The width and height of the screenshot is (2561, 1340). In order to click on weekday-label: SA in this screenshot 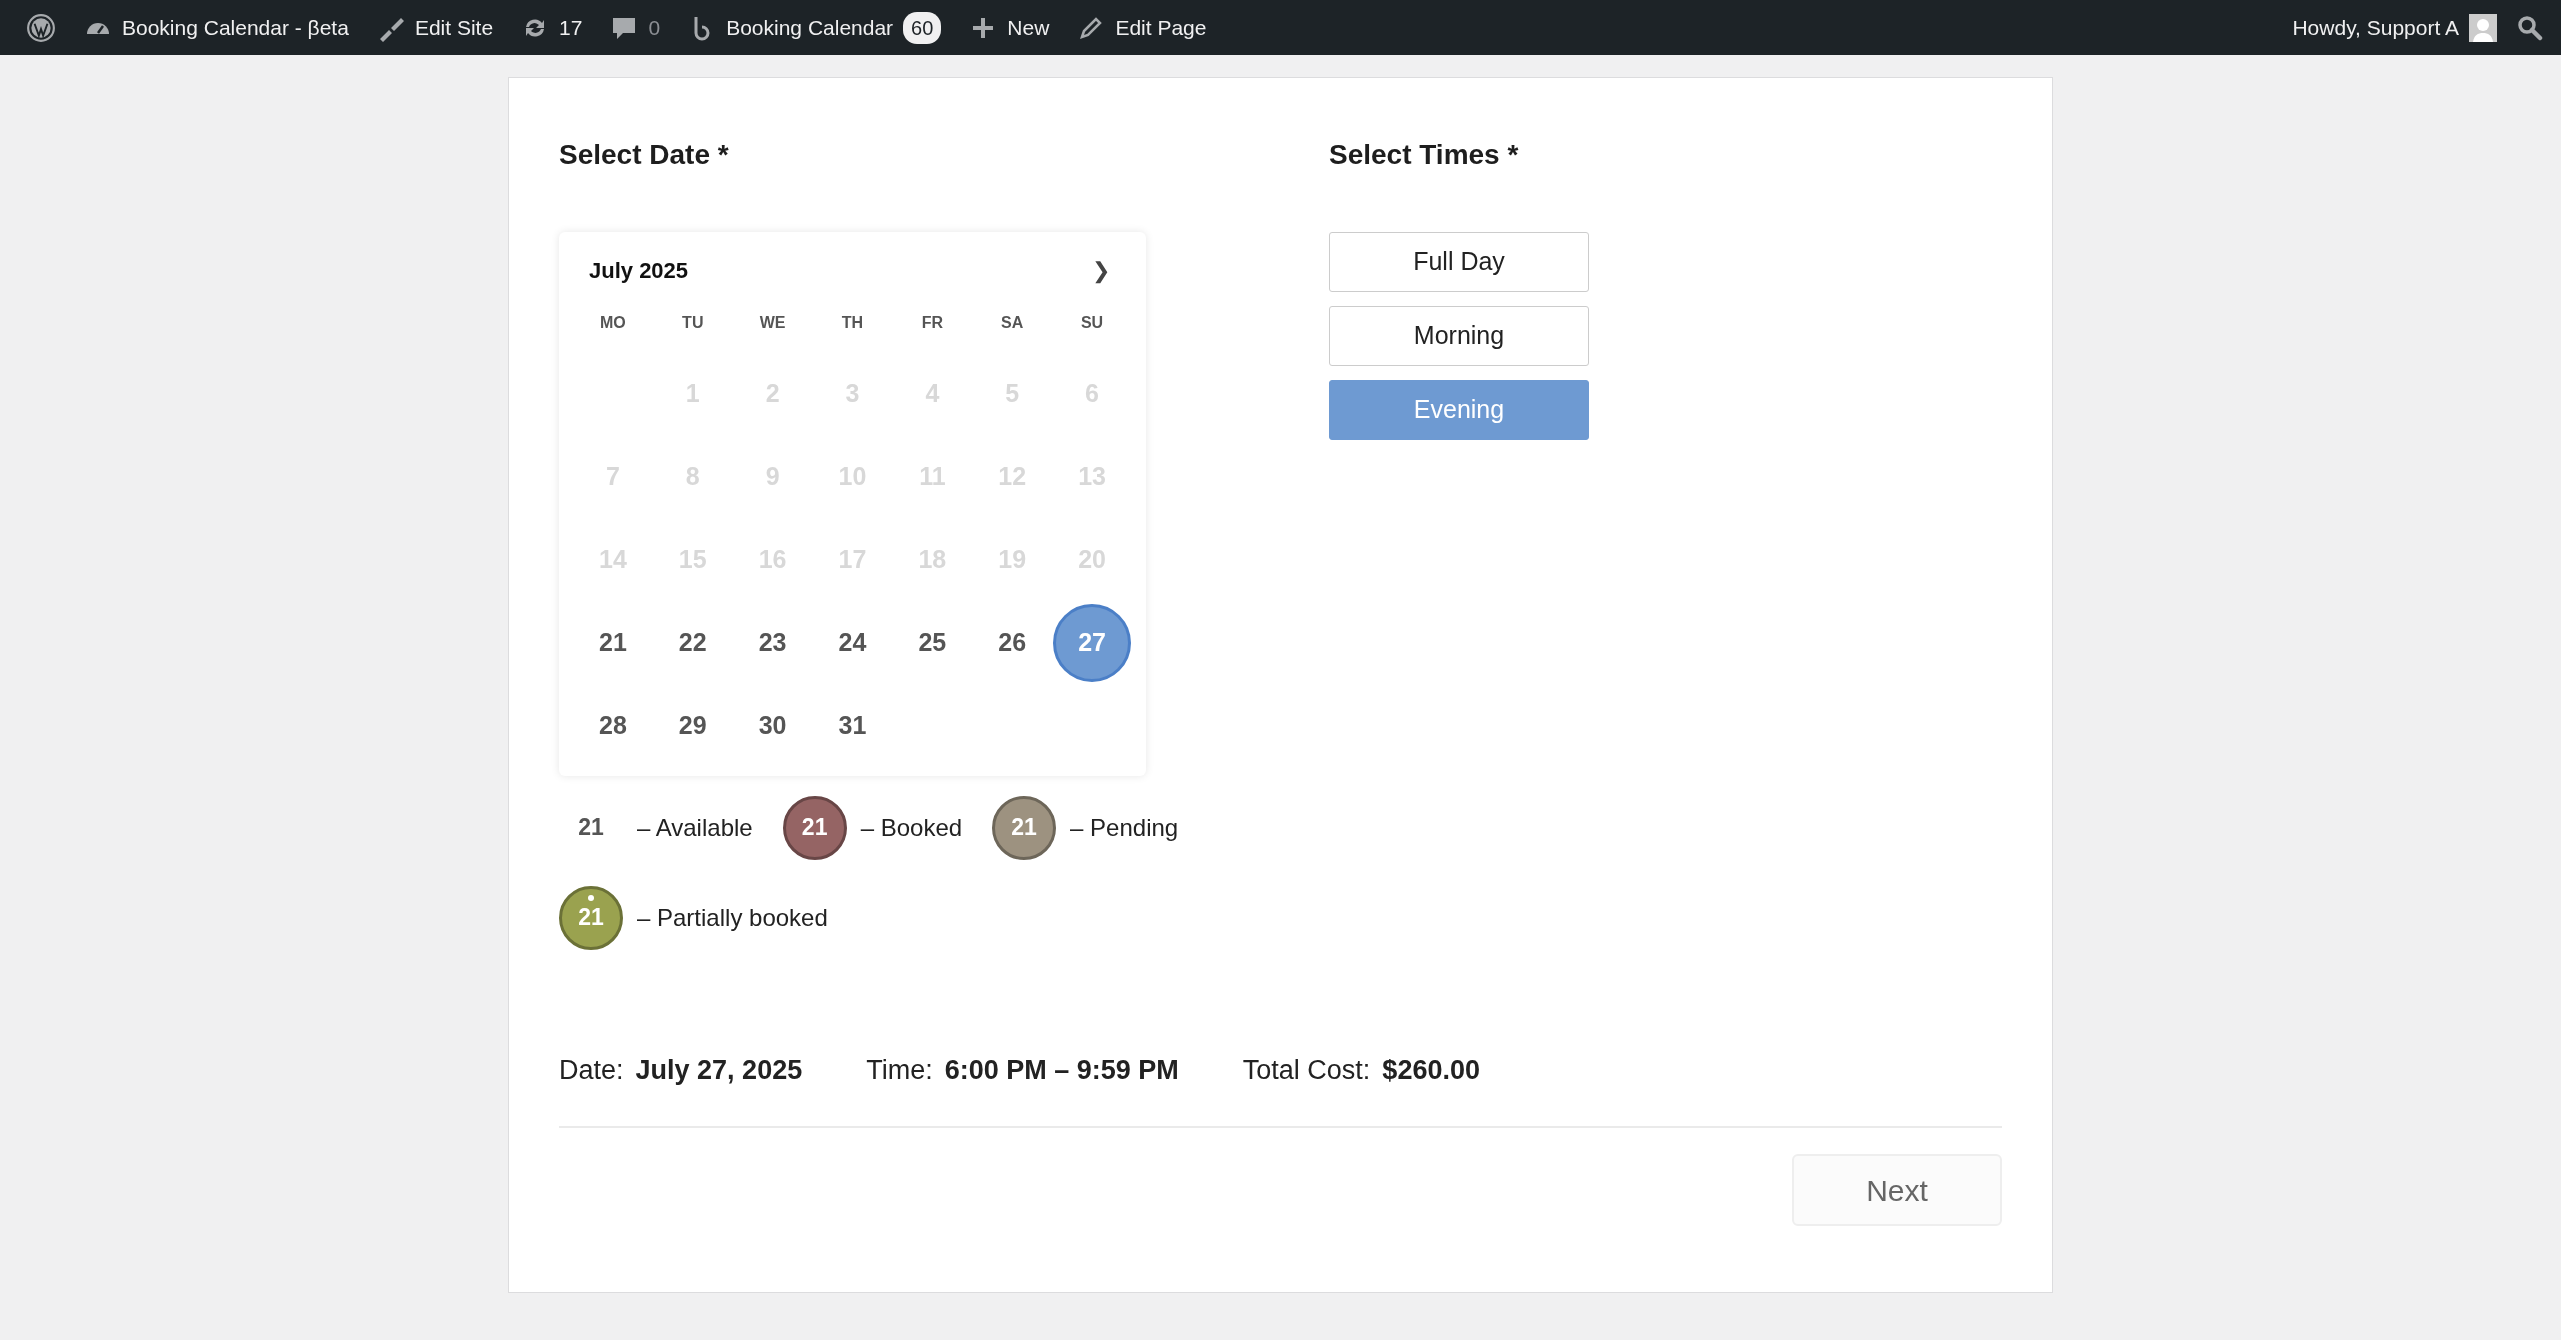, I will do `click(1012, 322)`.